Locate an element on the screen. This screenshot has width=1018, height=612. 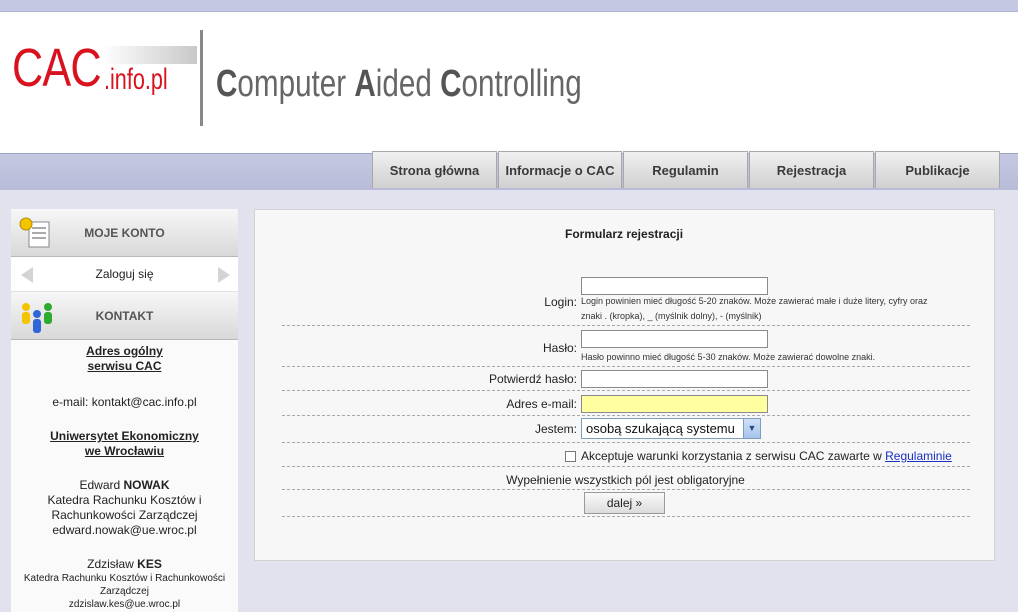
site-tagline: Computer Aided Controlling is located at coordinates (399, 84).